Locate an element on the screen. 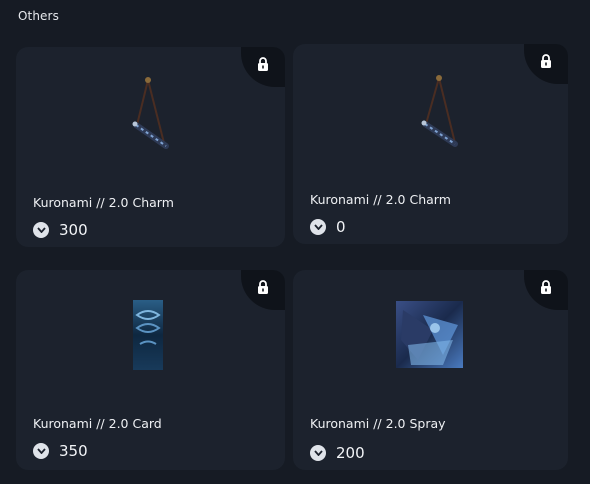  card-image is located at coordinates (148, 335).